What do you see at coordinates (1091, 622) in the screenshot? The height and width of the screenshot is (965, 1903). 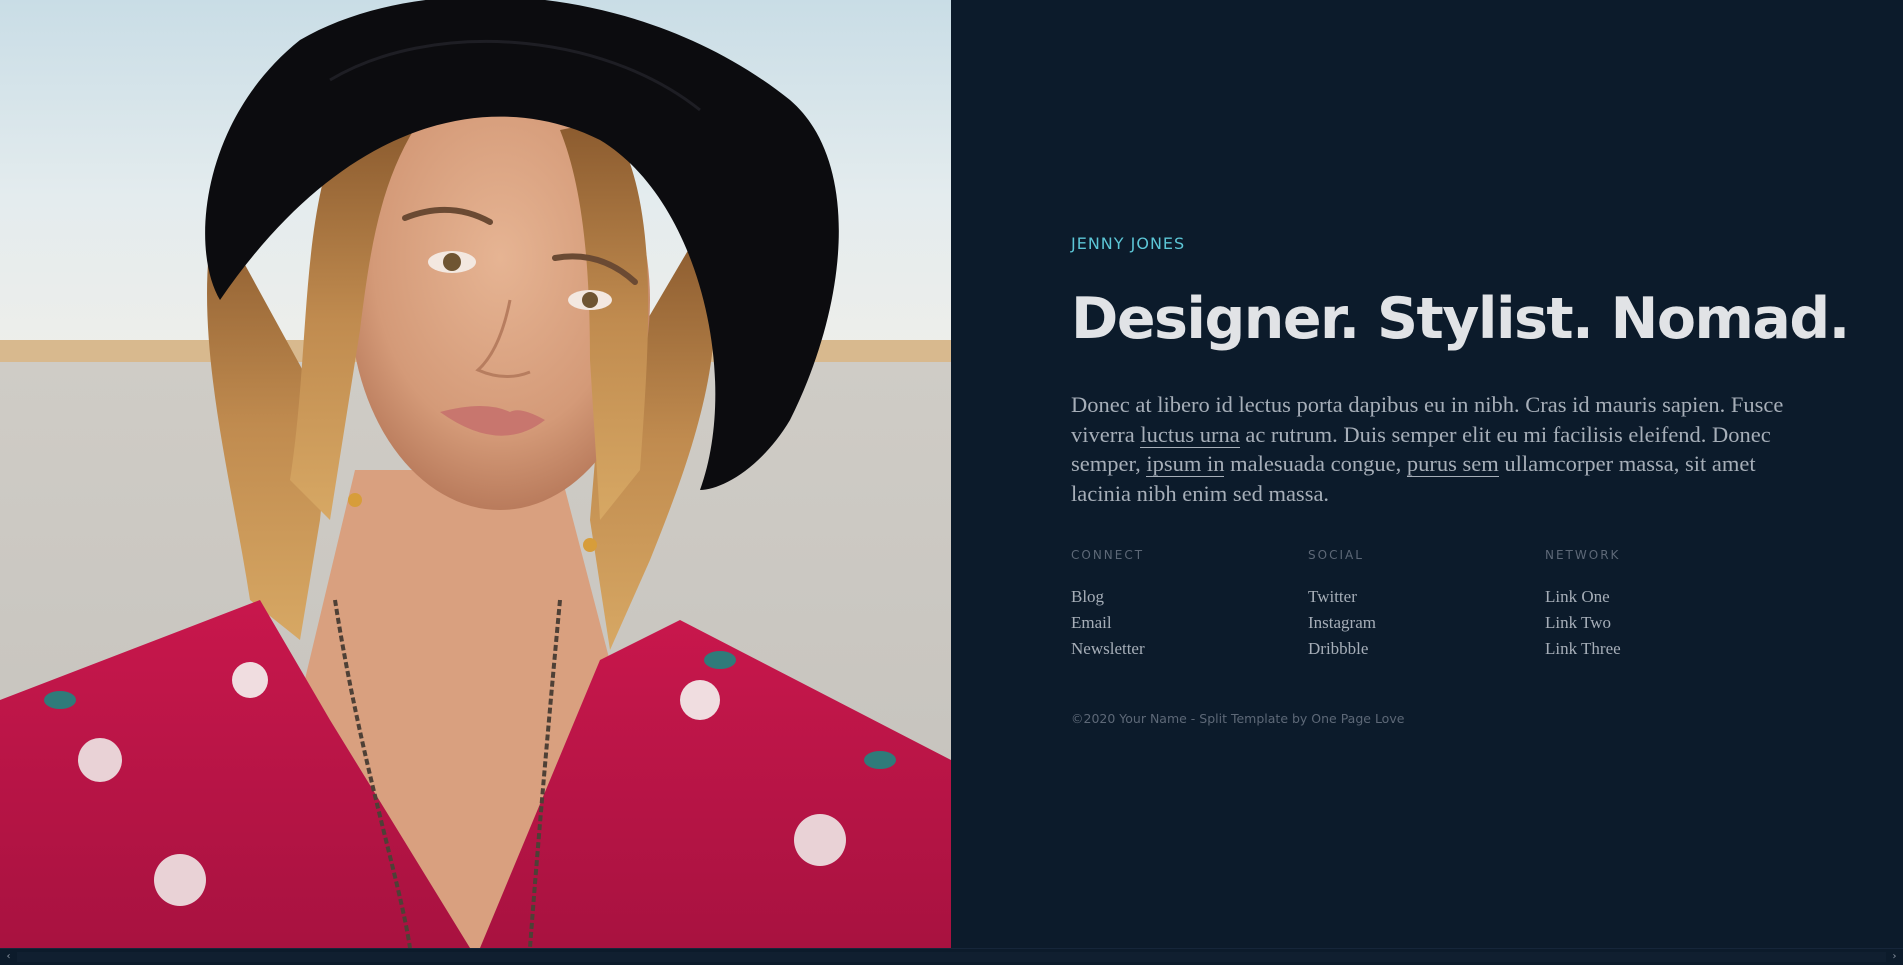 I see `email-link: Email` at bounding box center [1091, 622].